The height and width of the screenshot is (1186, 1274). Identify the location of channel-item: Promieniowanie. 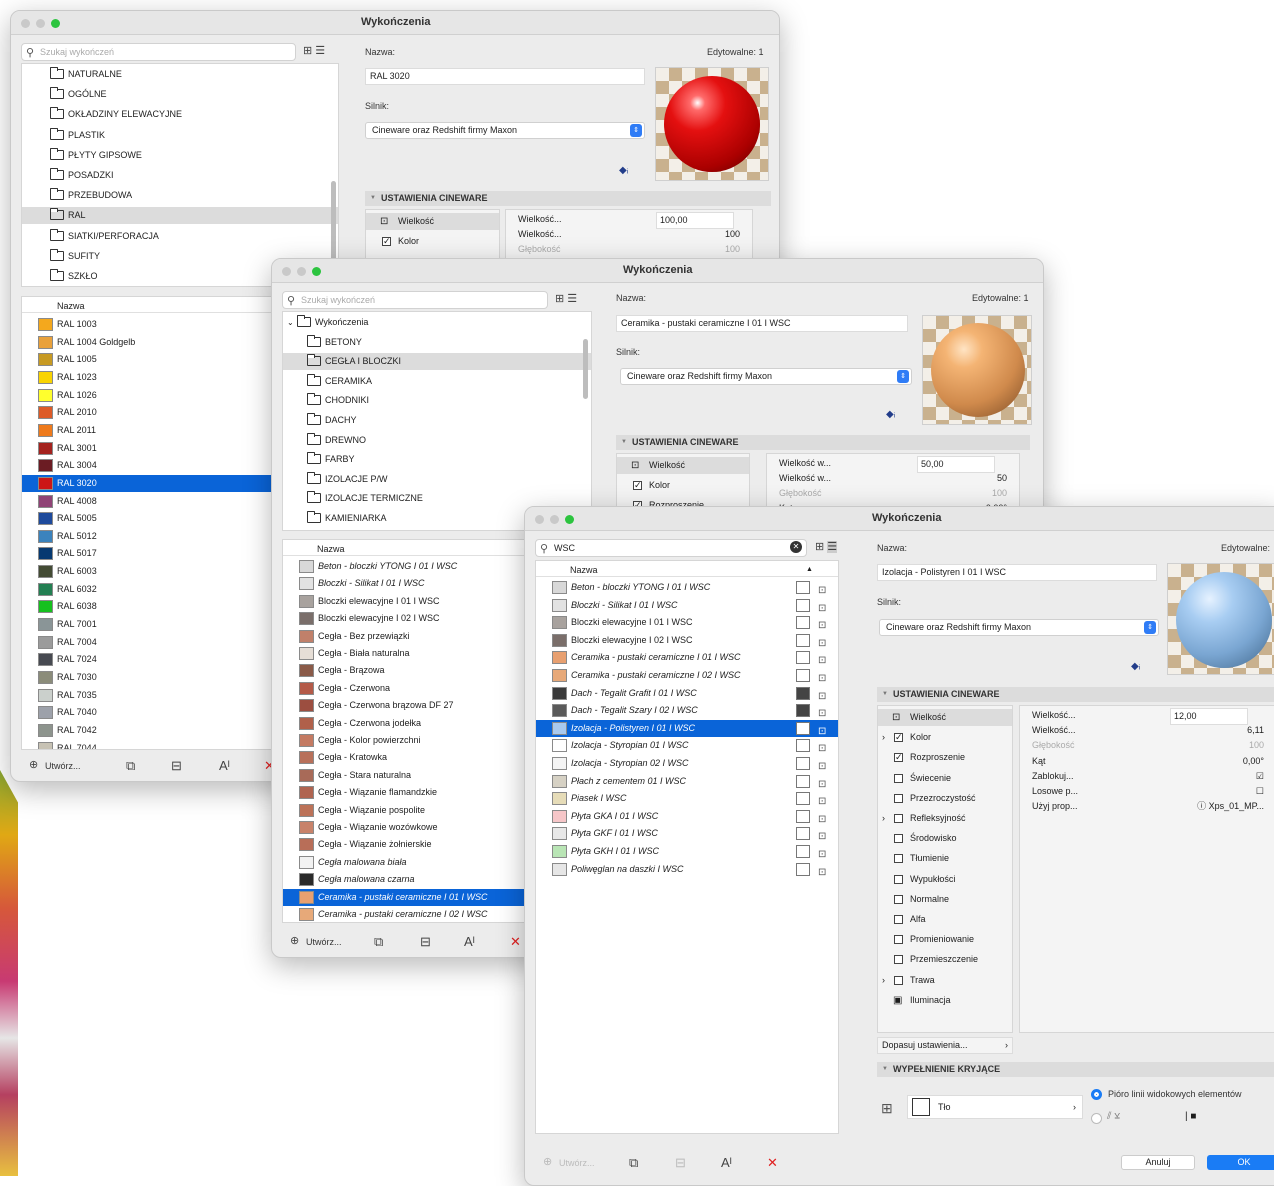
(945, 939).